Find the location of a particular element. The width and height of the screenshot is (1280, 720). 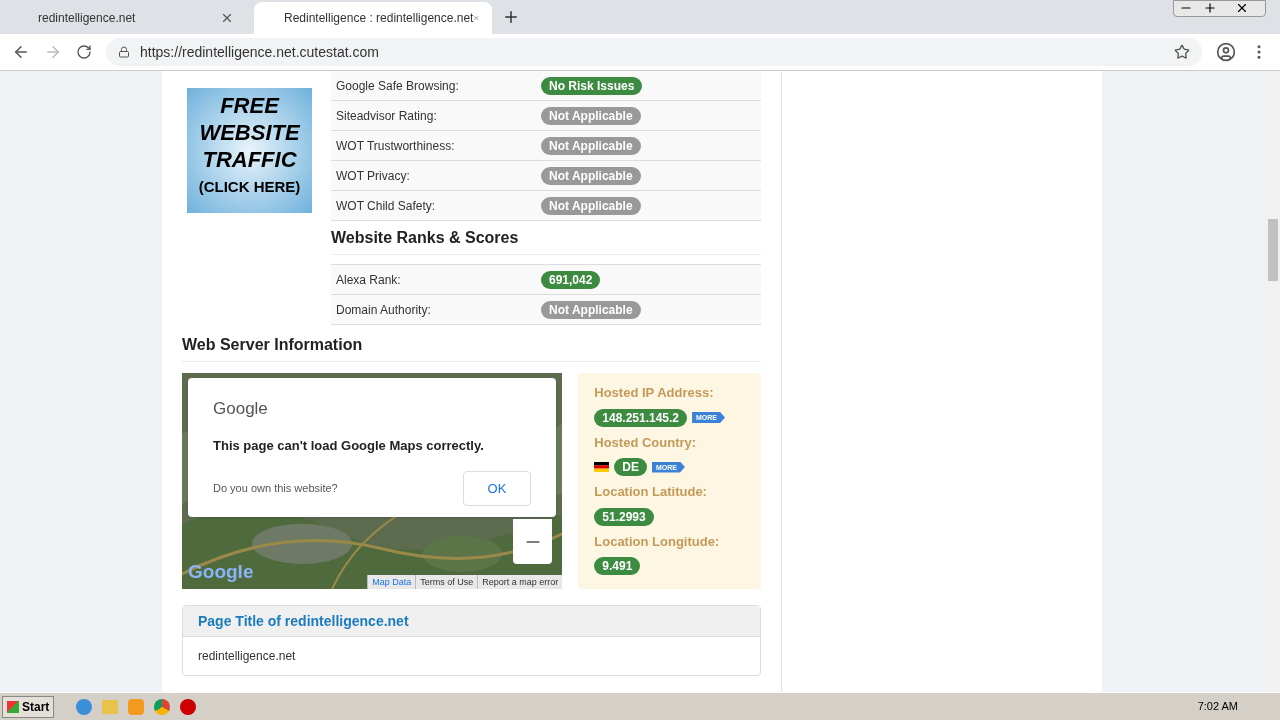

banner-text: WEBSITE is located at coordinates (249, 132).